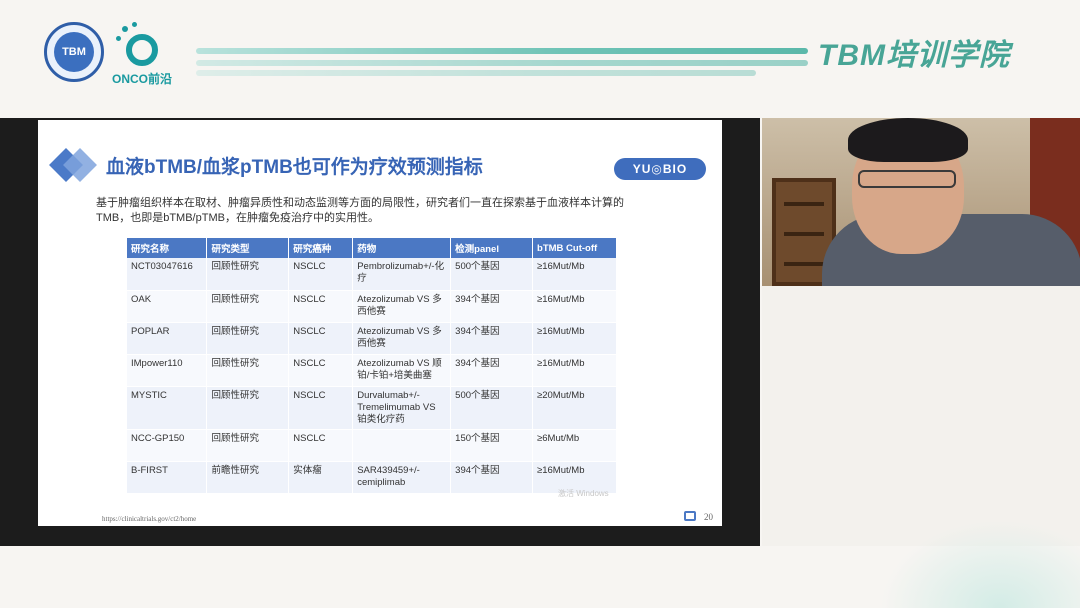  What do you see at coordinates (402, 370) in the screenshot?
I see `table-cell: Atezolizumab VS 顺铂/卡铂+培美曲塞` at bounding box center [402, 370].